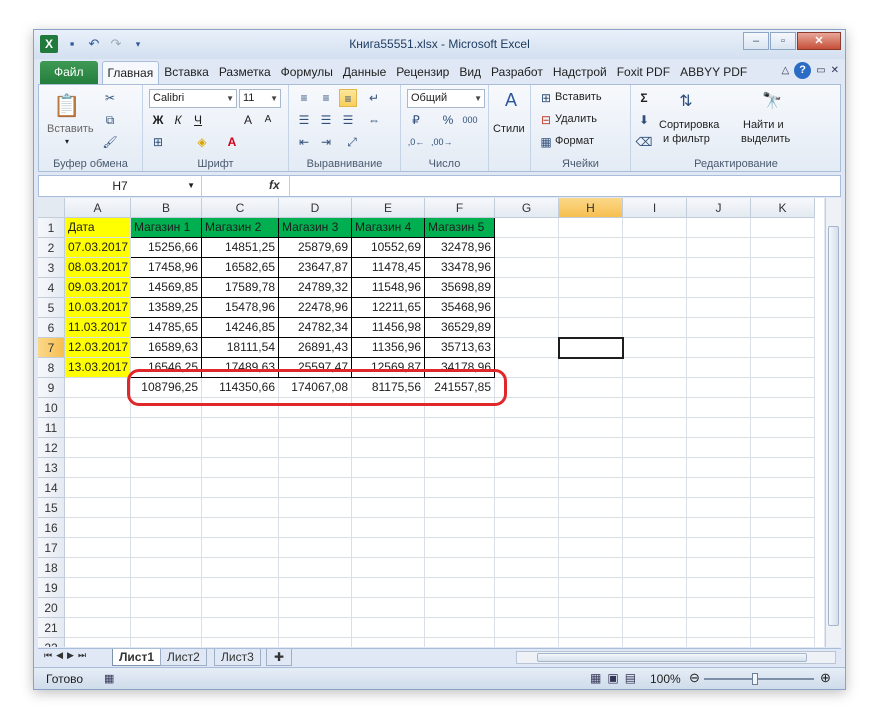  Describe the element at coordinates (98, 328) in the screenshot. I see `date-cell: 11.03.2017` at that location.